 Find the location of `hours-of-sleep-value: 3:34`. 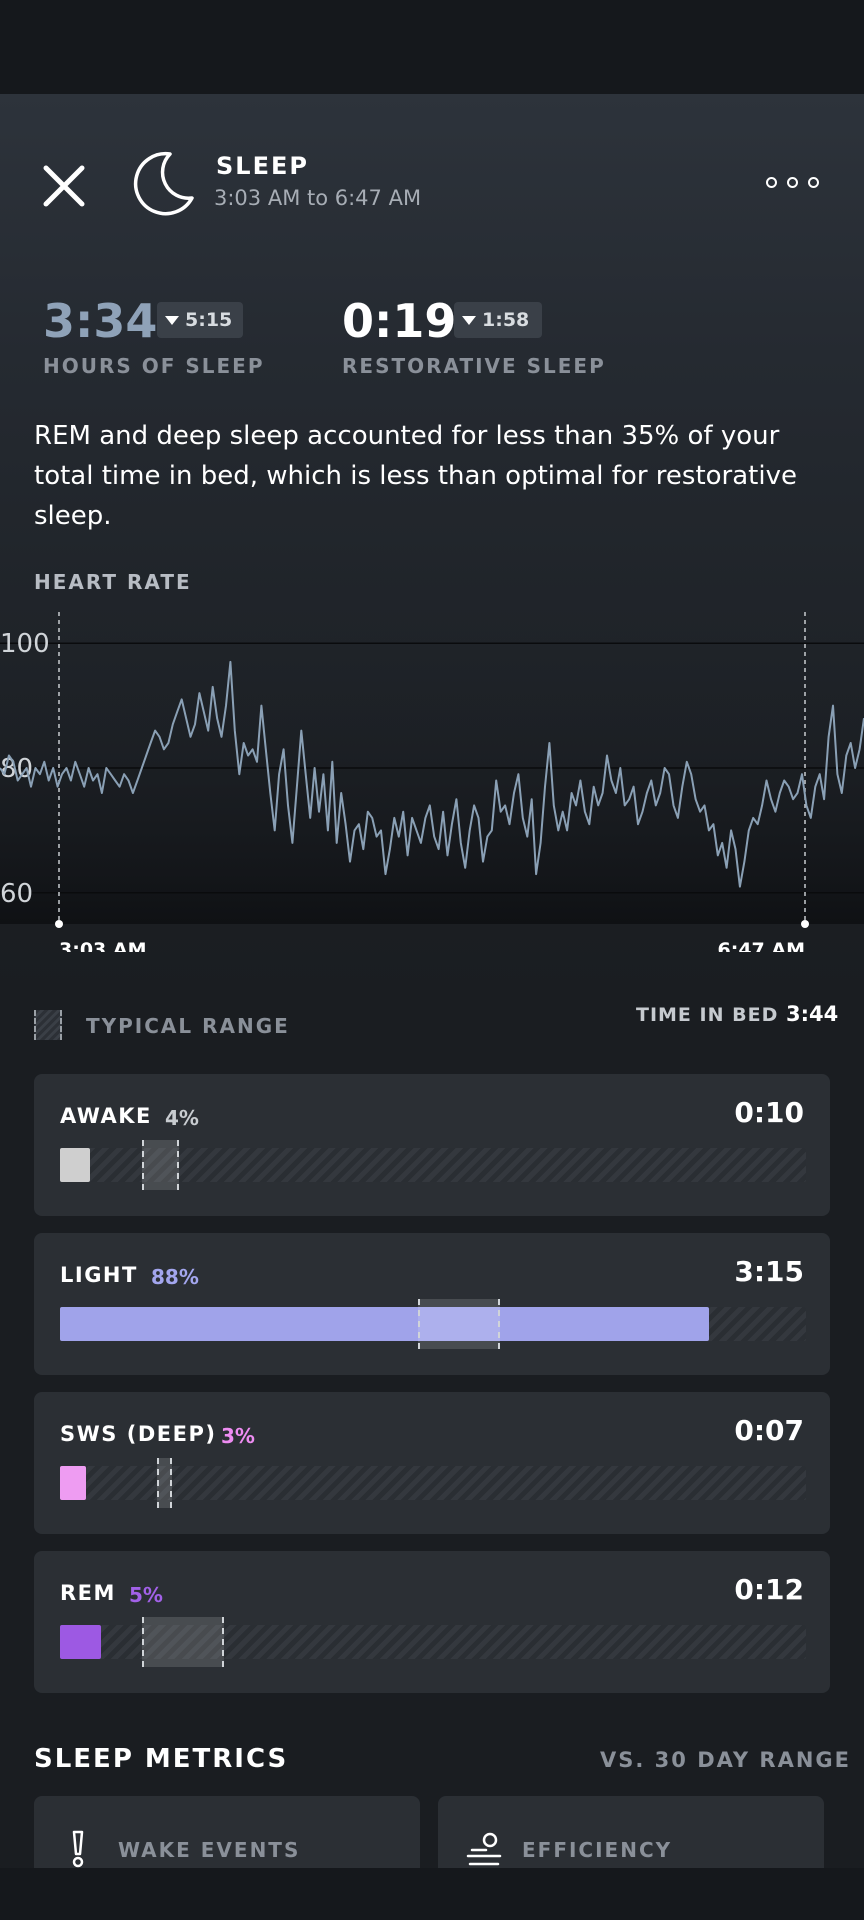

hours-of-sleep-value: 3:34 is located at coordinates (100, 321).